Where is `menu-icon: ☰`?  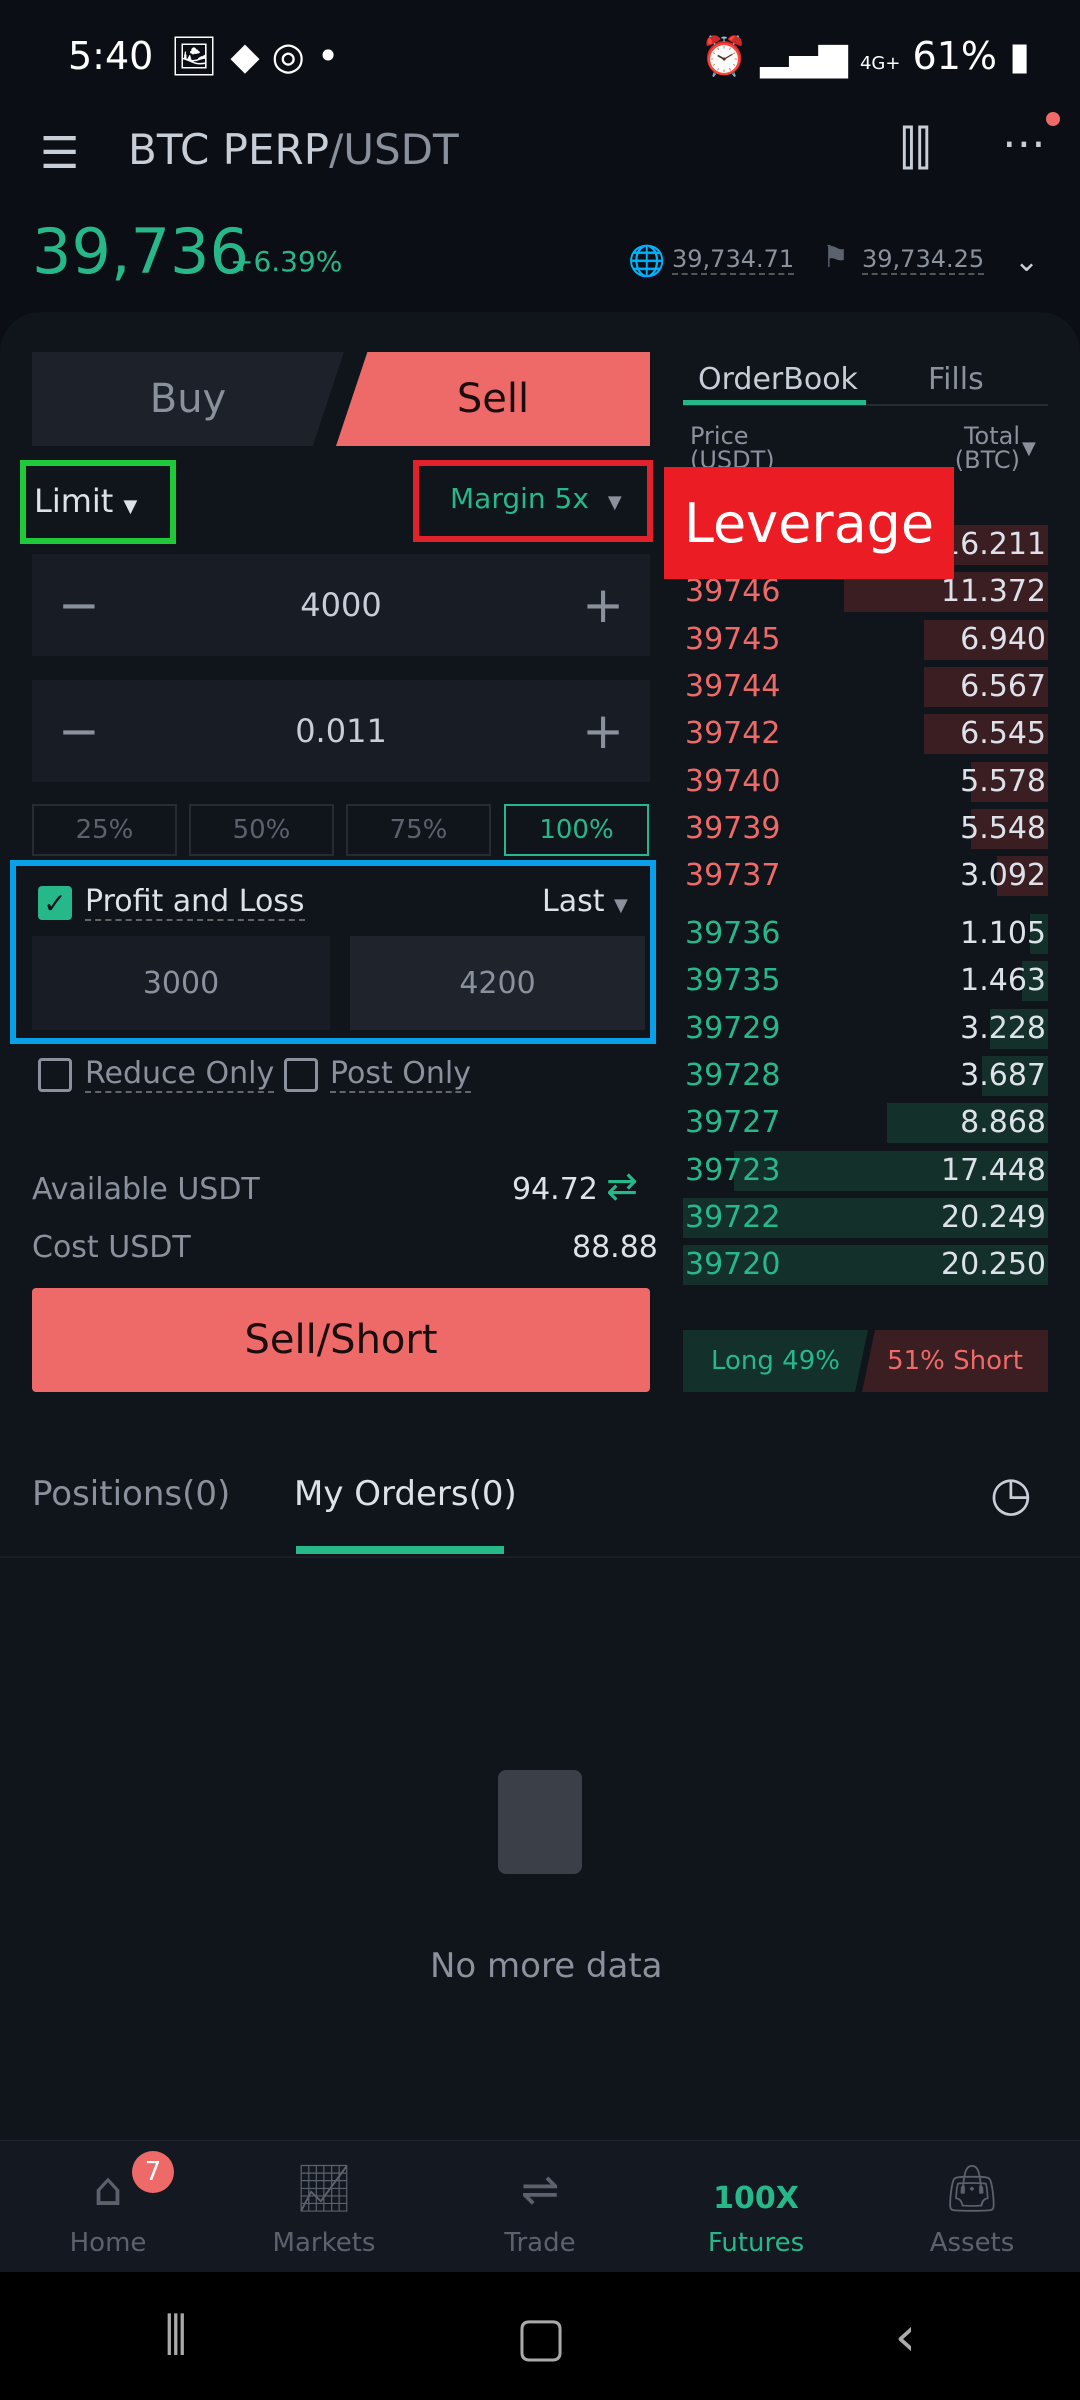 menu-icon: ☰ is located at coordinates (59, 153).